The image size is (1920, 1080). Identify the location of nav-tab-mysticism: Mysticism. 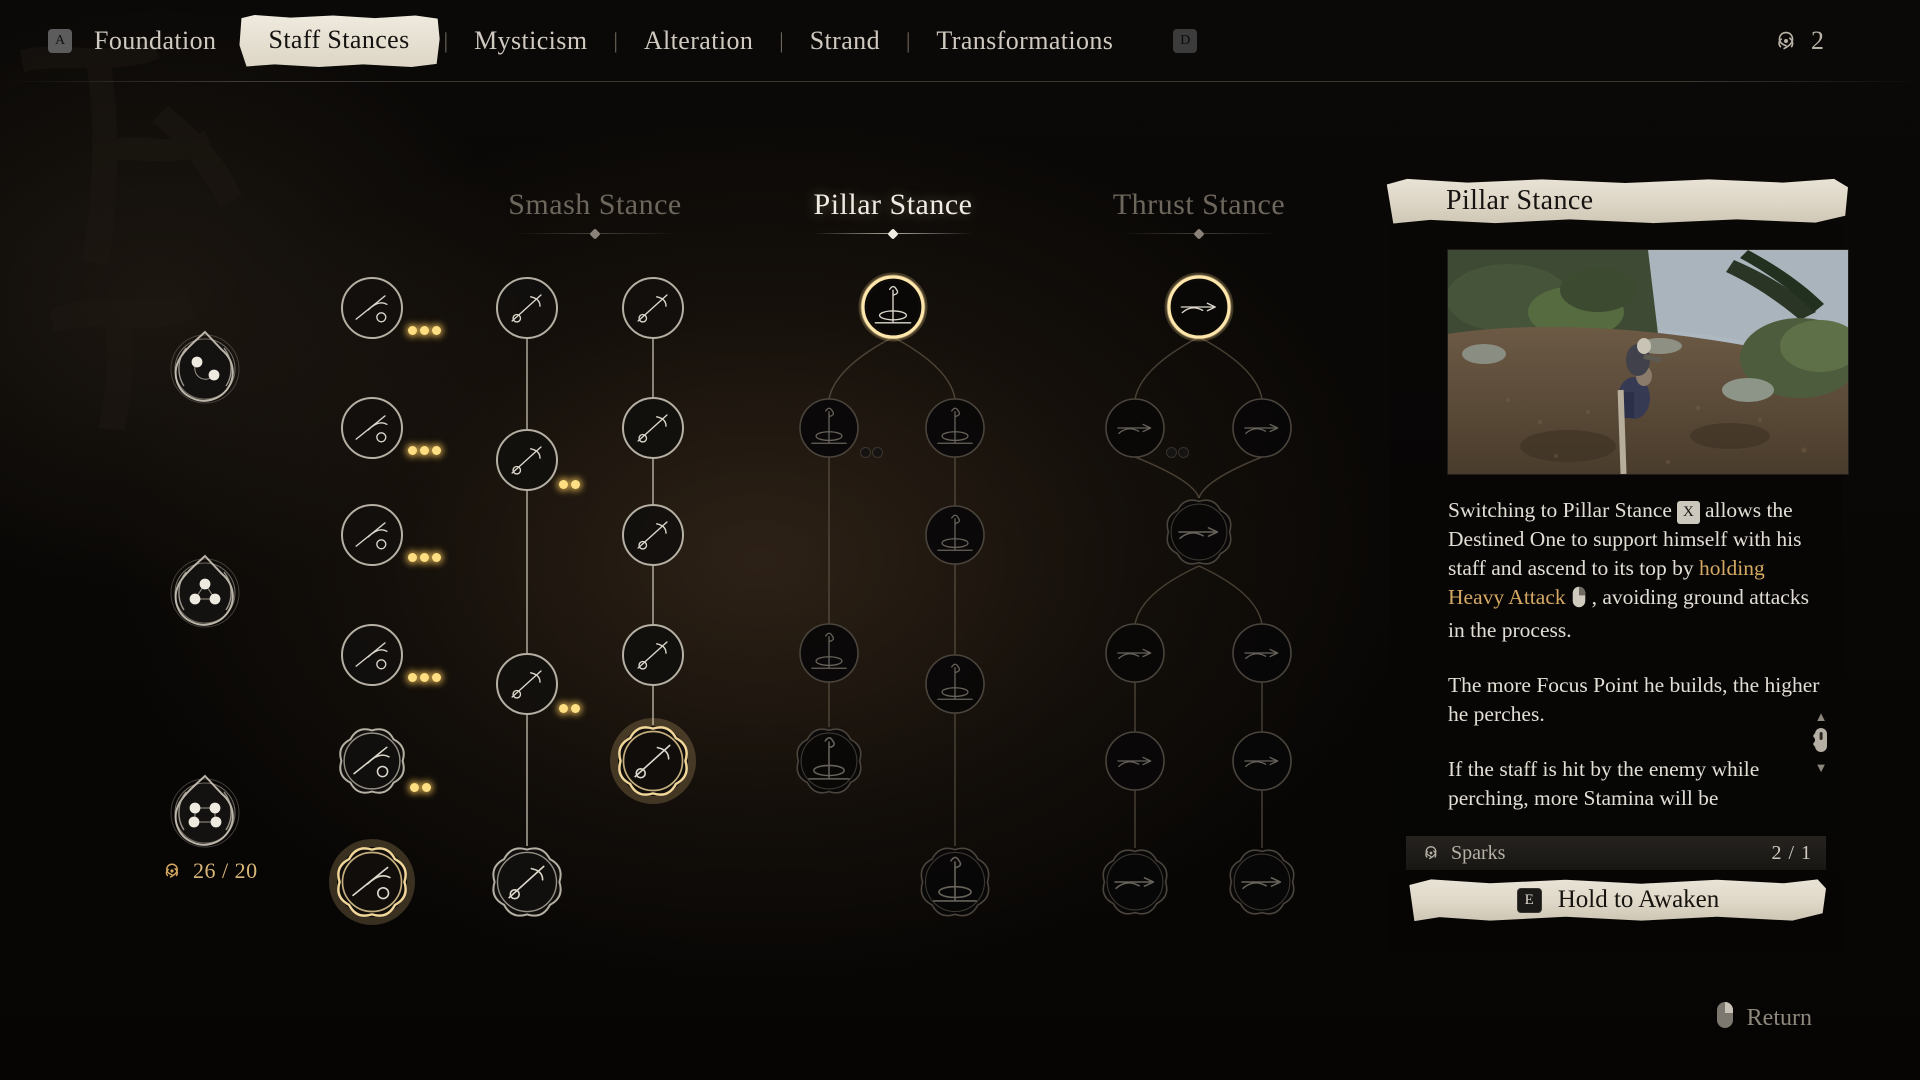
(530, 41).